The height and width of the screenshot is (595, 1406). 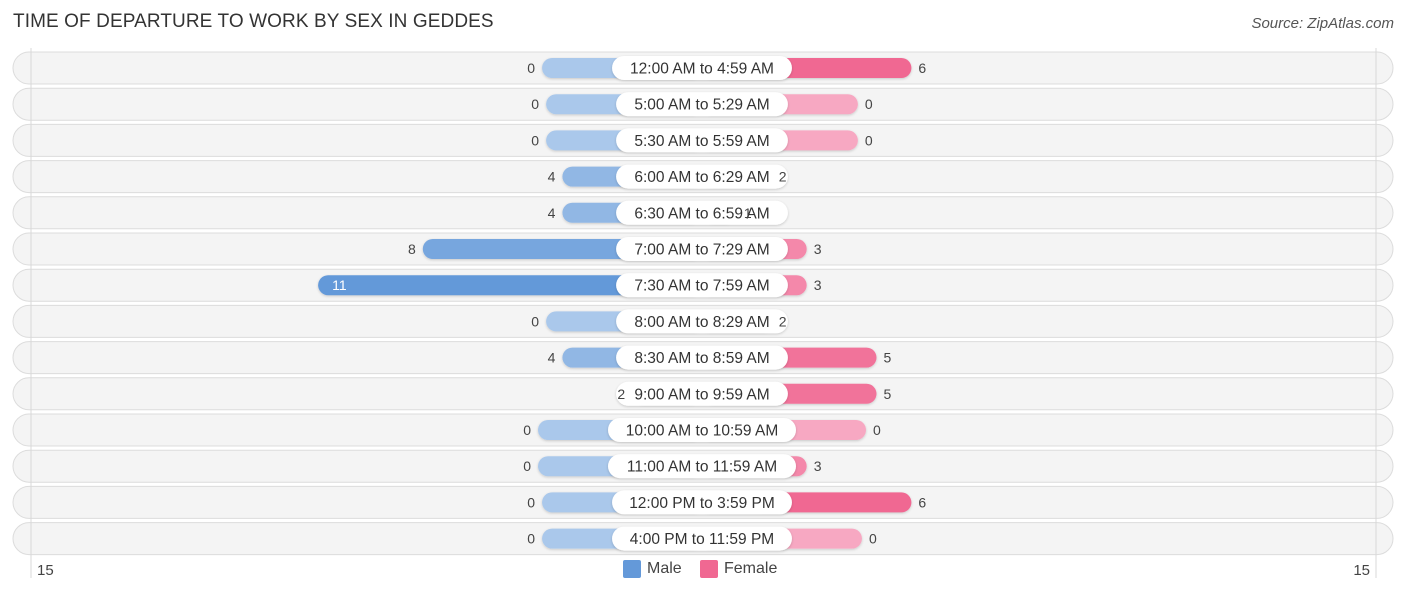 I want to click on category-label: 6:00 AM to 6:29 AM, so click(x=701, y=177).